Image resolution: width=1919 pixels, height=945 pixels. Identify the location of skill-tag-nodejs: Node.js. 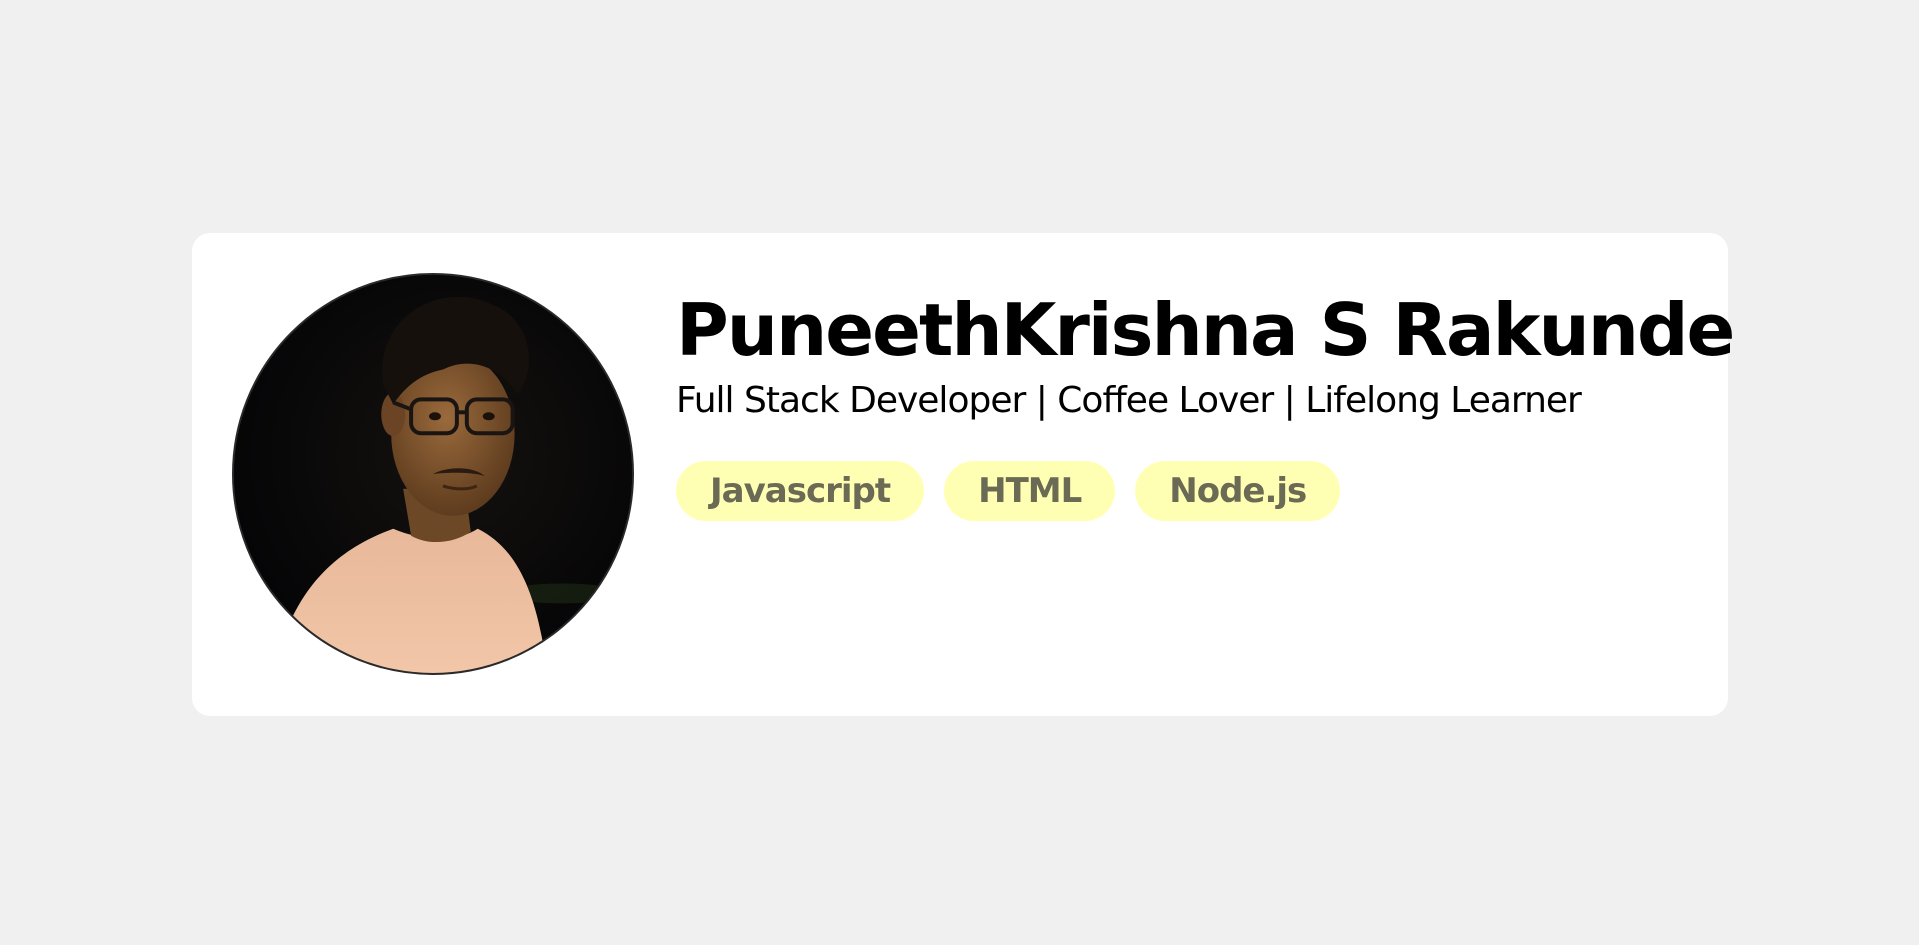
(1238, 490).